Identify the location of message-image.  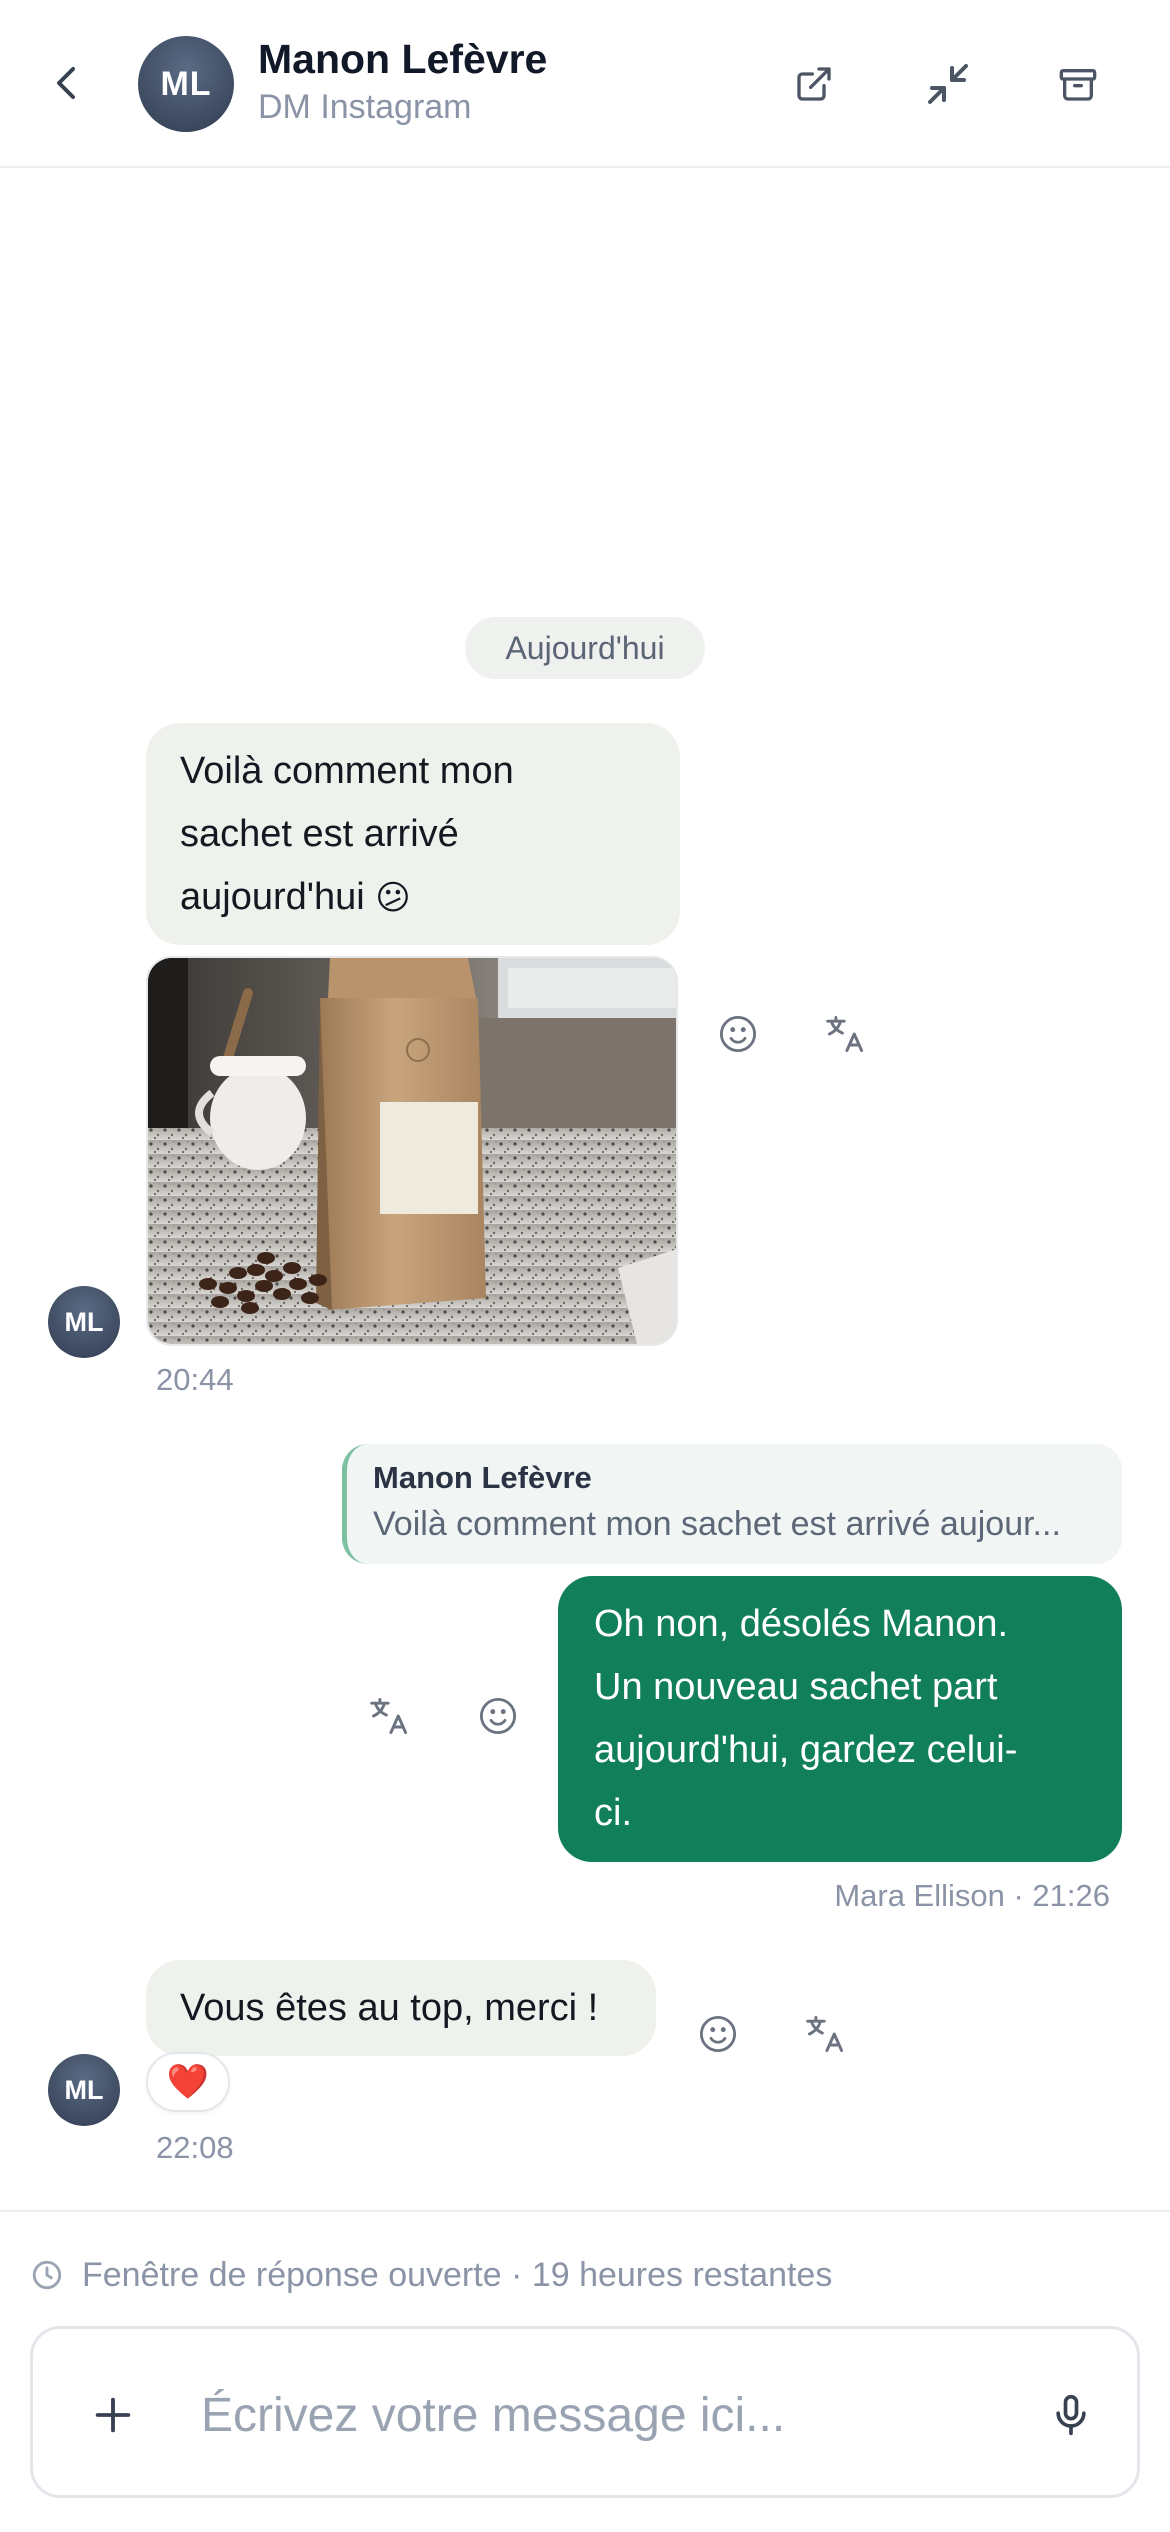
(412, 1151).